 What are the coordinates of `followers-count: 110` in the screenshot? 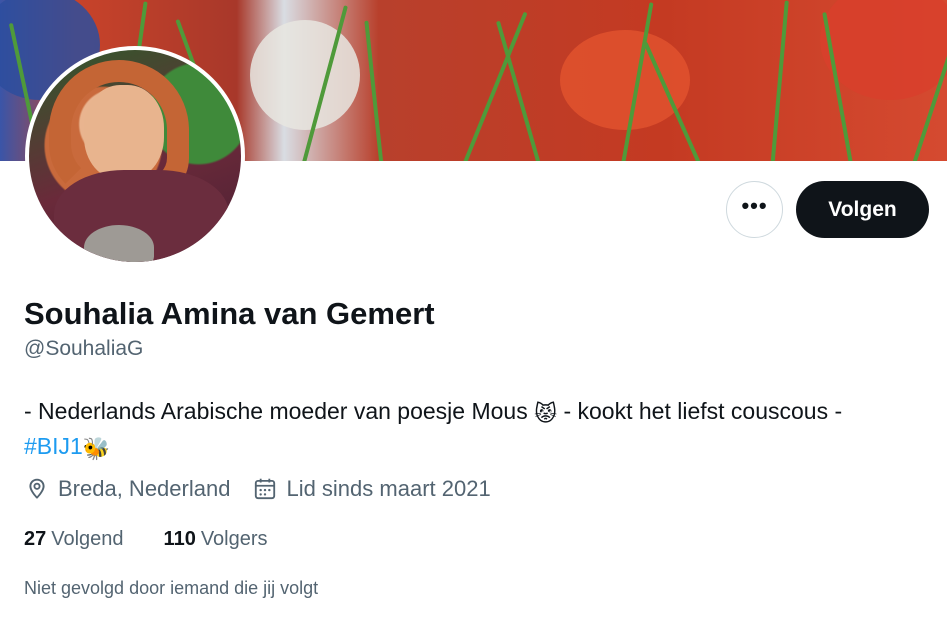 It's located at (179, 539).